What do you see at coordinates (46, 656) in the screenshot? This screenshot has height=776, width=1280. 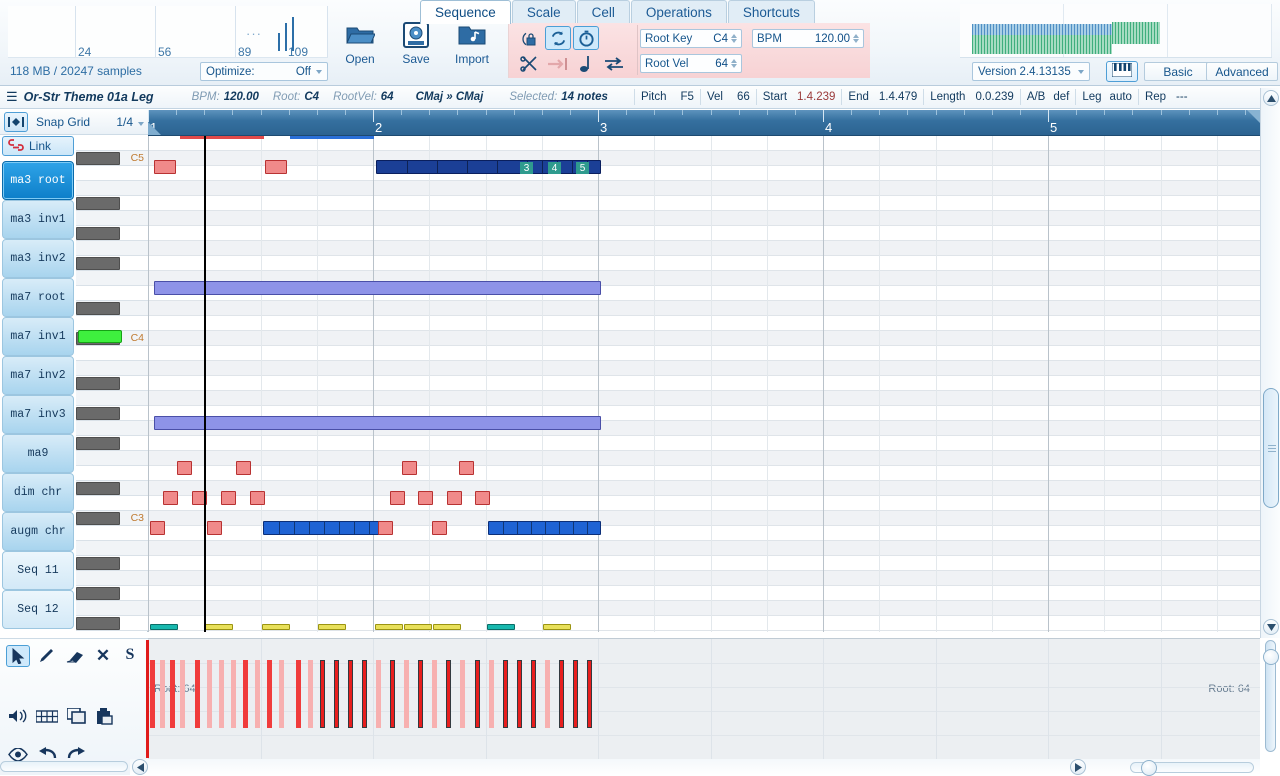 I see `pencil-tool-icon` at bounding box center [46, 656].